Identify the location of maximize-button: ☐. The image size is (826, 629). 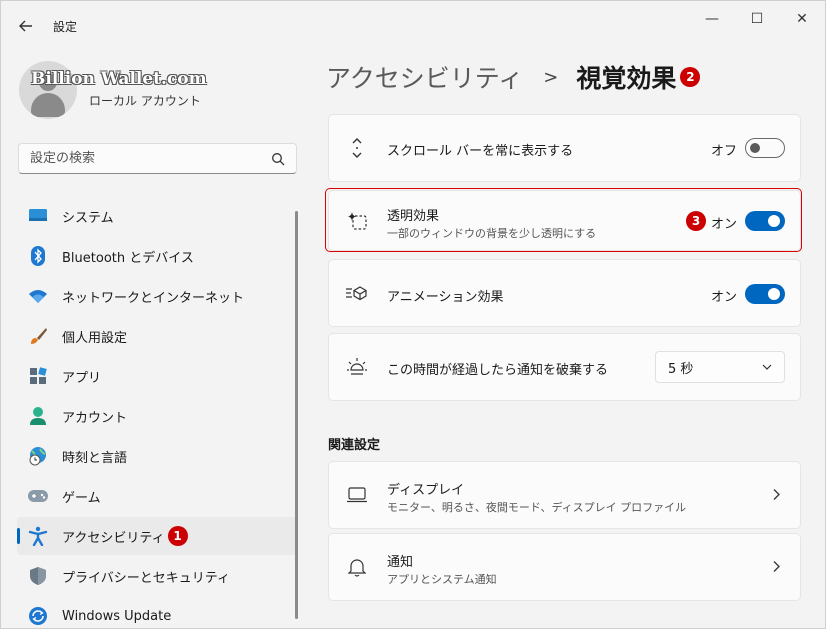
(757, 19).